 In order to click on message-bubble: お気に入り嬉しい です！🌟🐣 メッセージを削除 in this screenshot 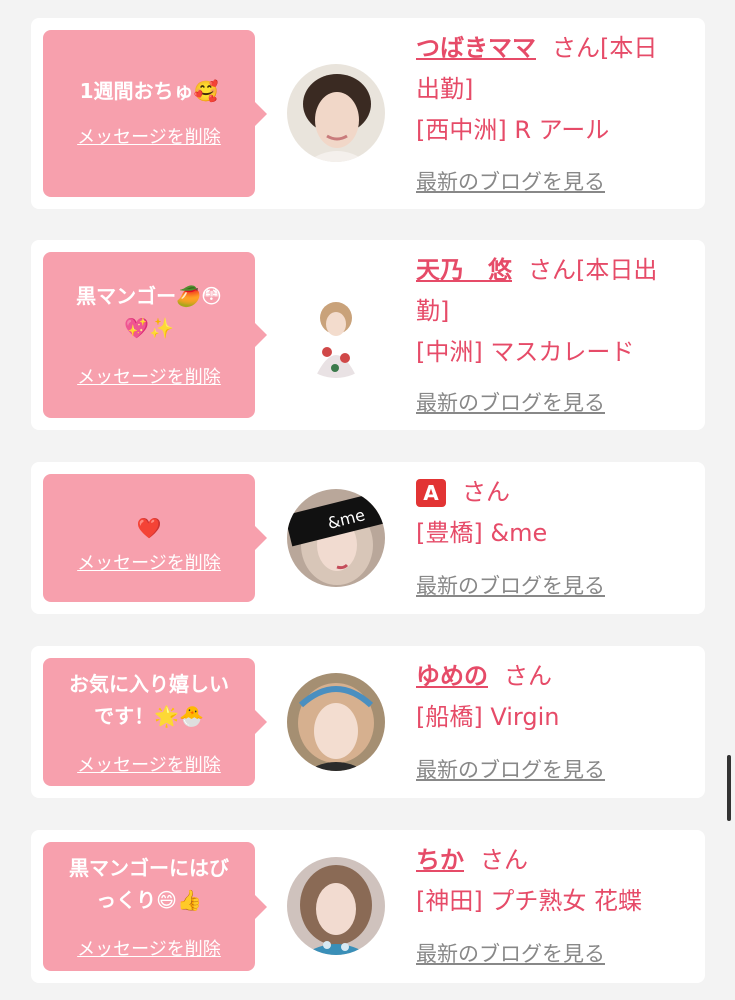, I will do `click(155, 722)`.